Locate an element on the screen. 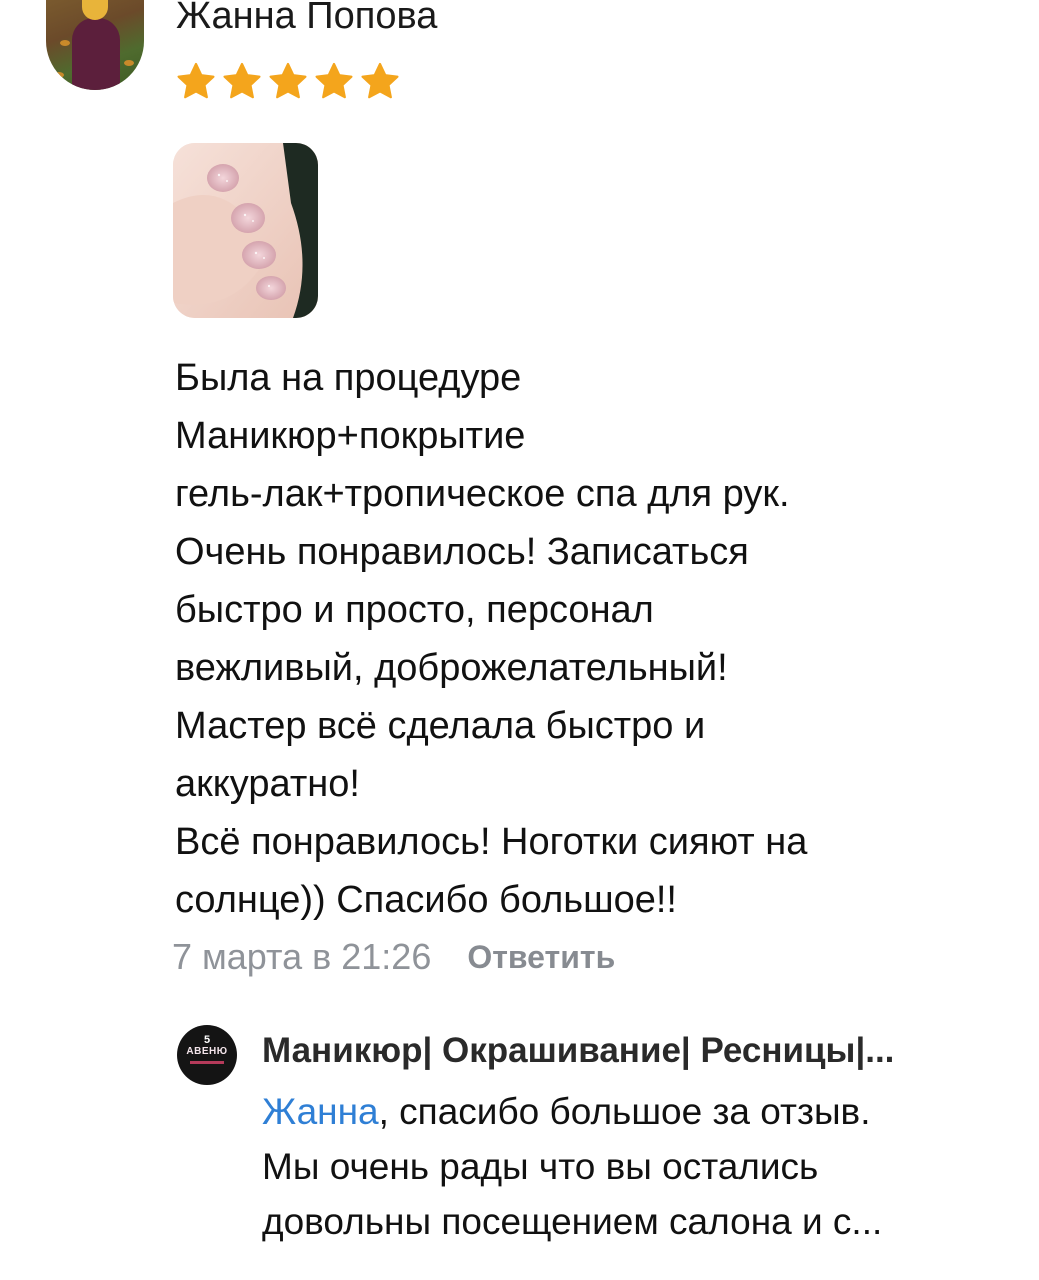 The height and width of the screenshot is (1280, 1039). reviewer-name: Жанна Попова is located at coordinates (306, 19).